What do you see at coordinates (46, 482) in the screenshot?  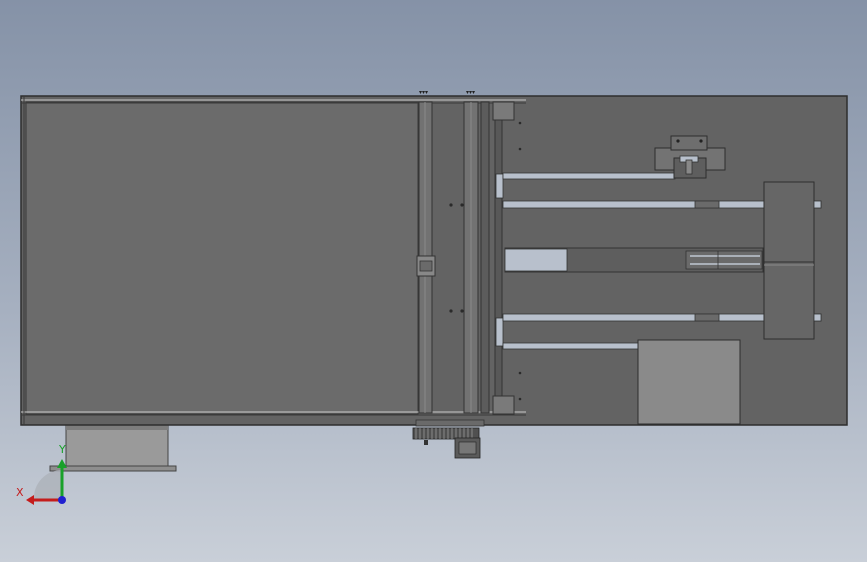 I see `orientation-triad` at bounding box center [46, 482].